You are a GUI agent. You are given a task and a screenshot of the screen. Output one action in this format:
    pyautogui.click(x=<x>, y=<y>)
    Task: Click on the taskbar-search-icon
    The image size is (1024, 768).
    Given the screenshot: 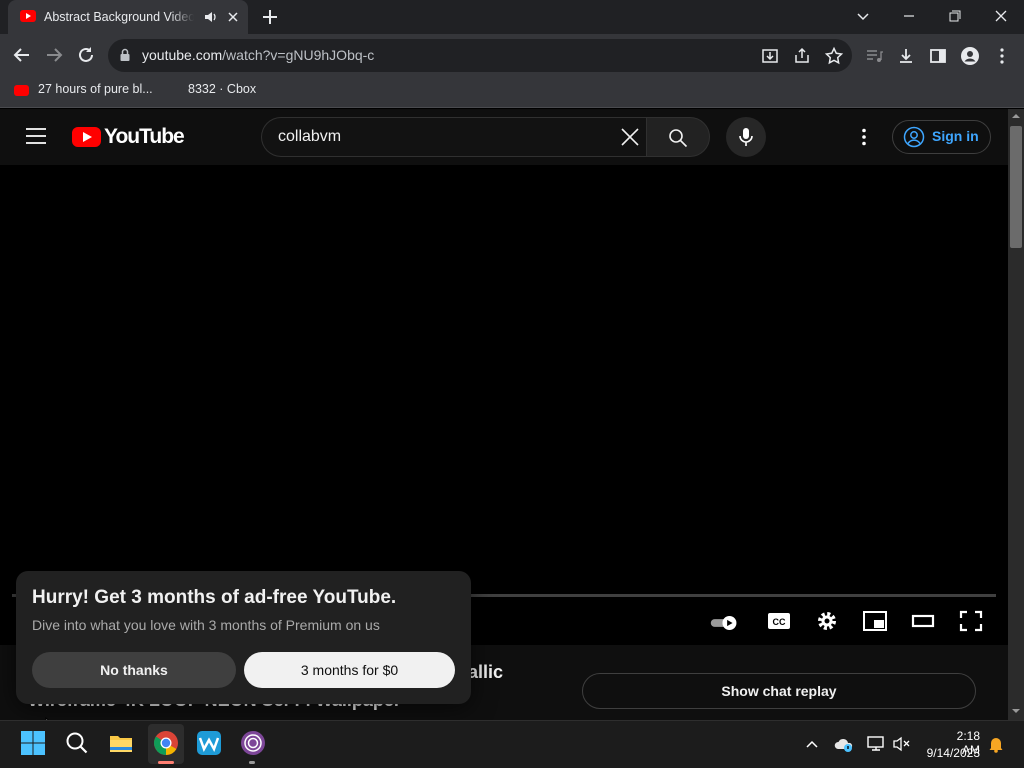 What is the action you would take?
    pyautogui.click(x=77, y=743)
    